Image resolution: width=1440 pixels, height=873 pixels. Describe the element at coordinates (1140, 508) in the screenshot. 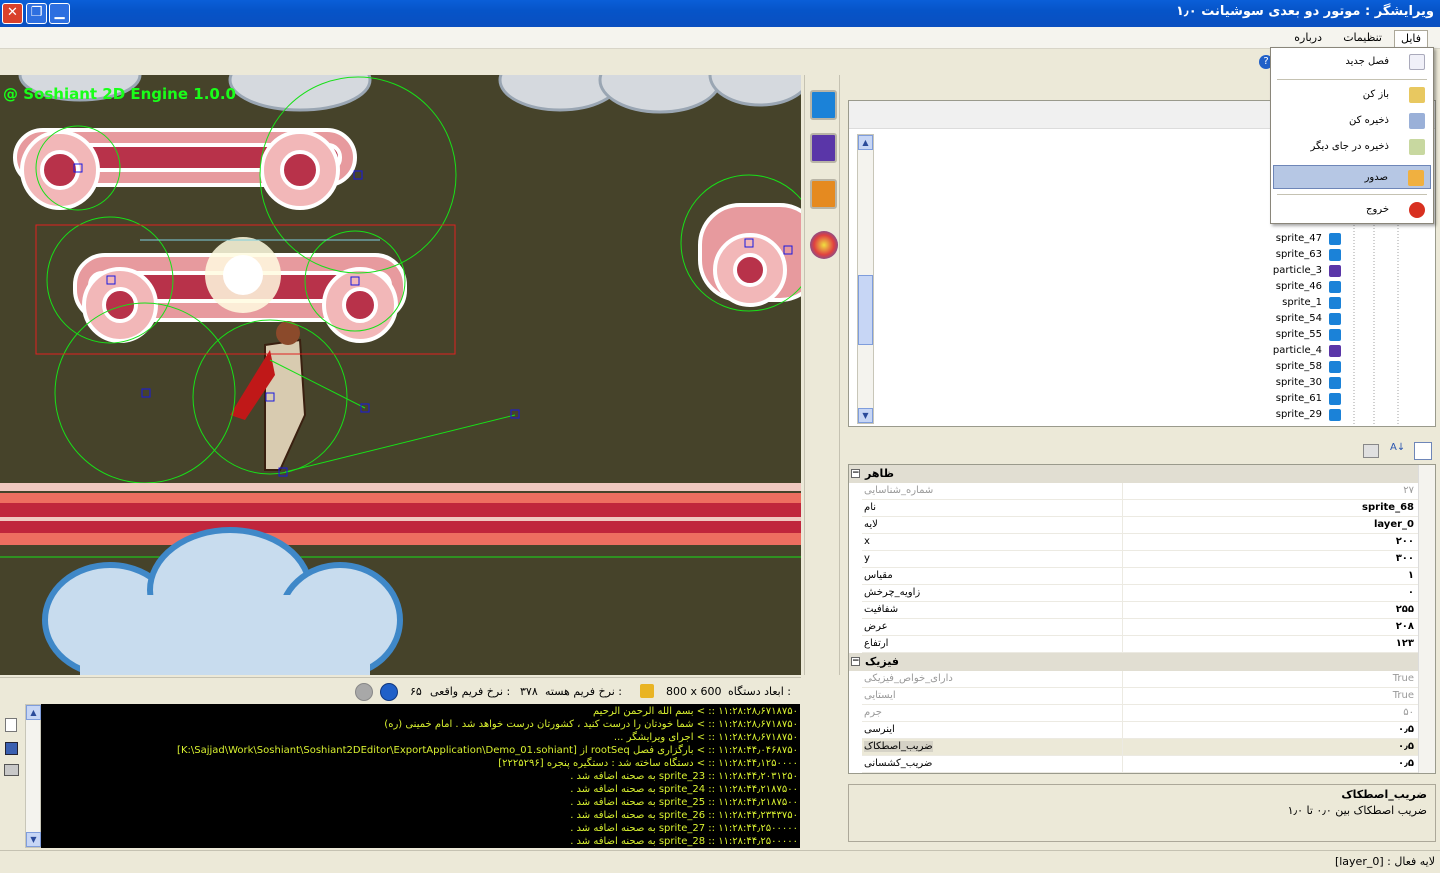

I see `property-row: نام sprite_68` at that location.